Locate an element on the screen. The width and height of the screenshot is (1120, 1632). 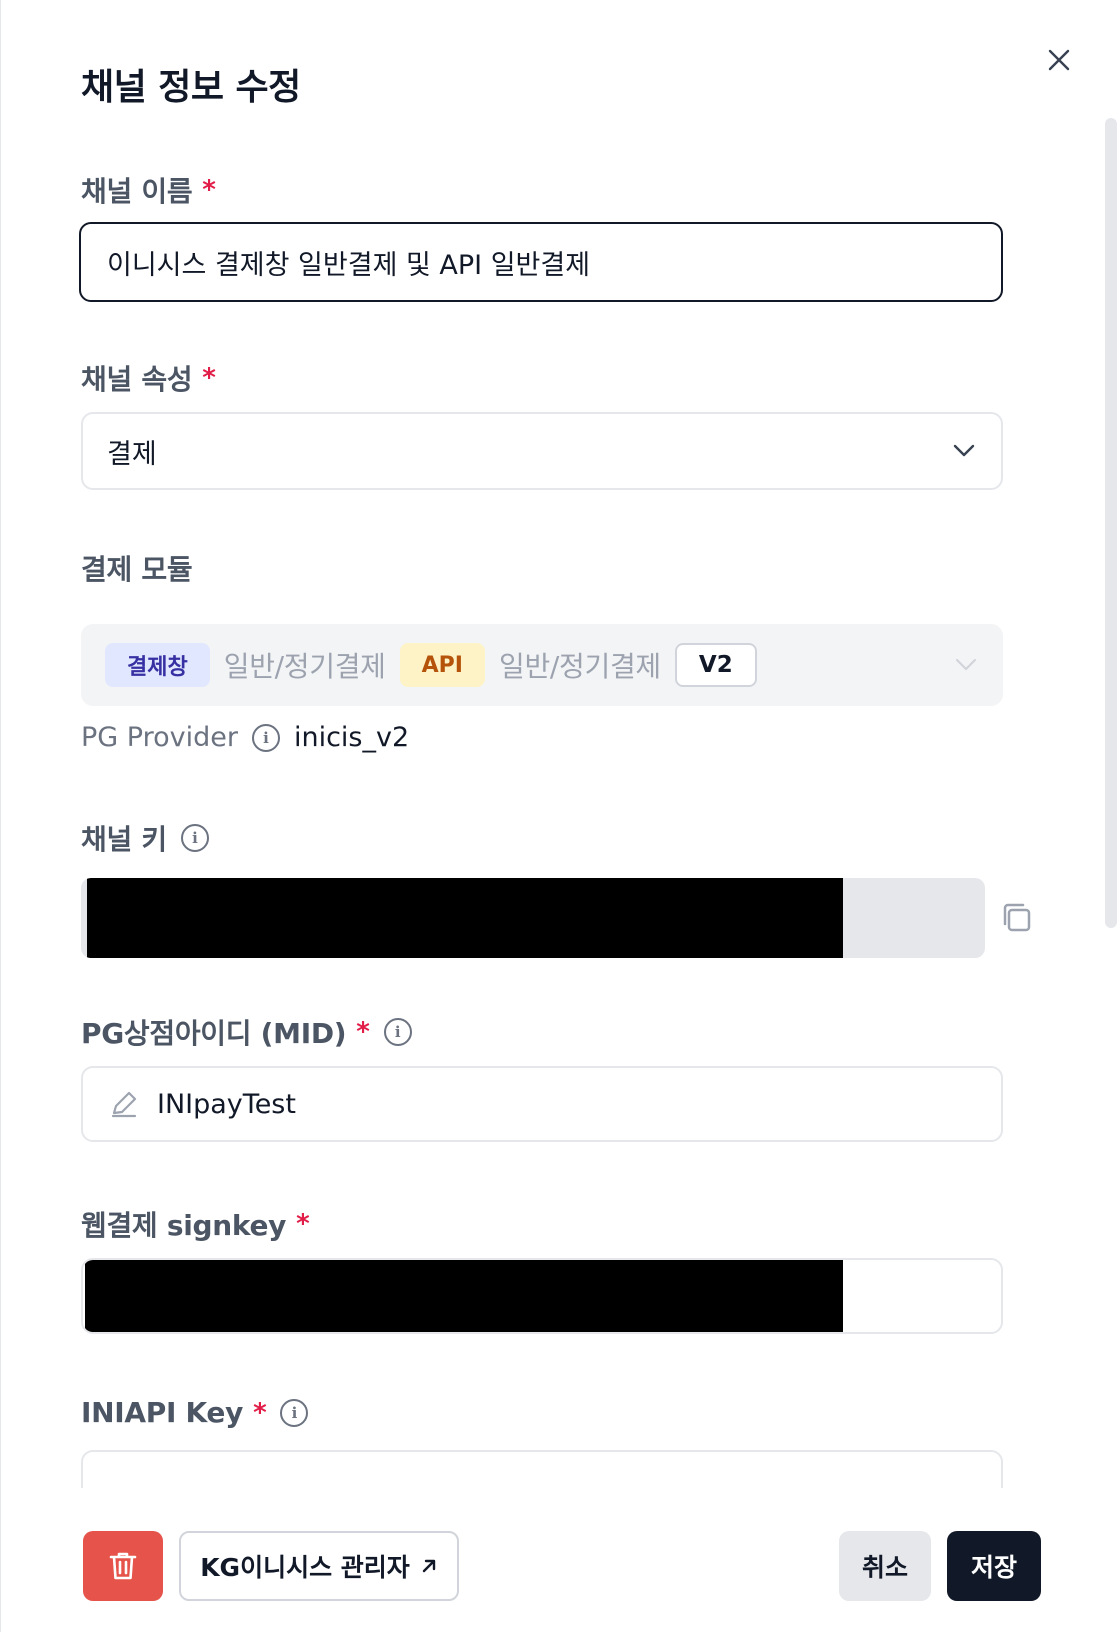
web-signkey-label: 웹결제 signkey * is located at coordinates (195, 1224).